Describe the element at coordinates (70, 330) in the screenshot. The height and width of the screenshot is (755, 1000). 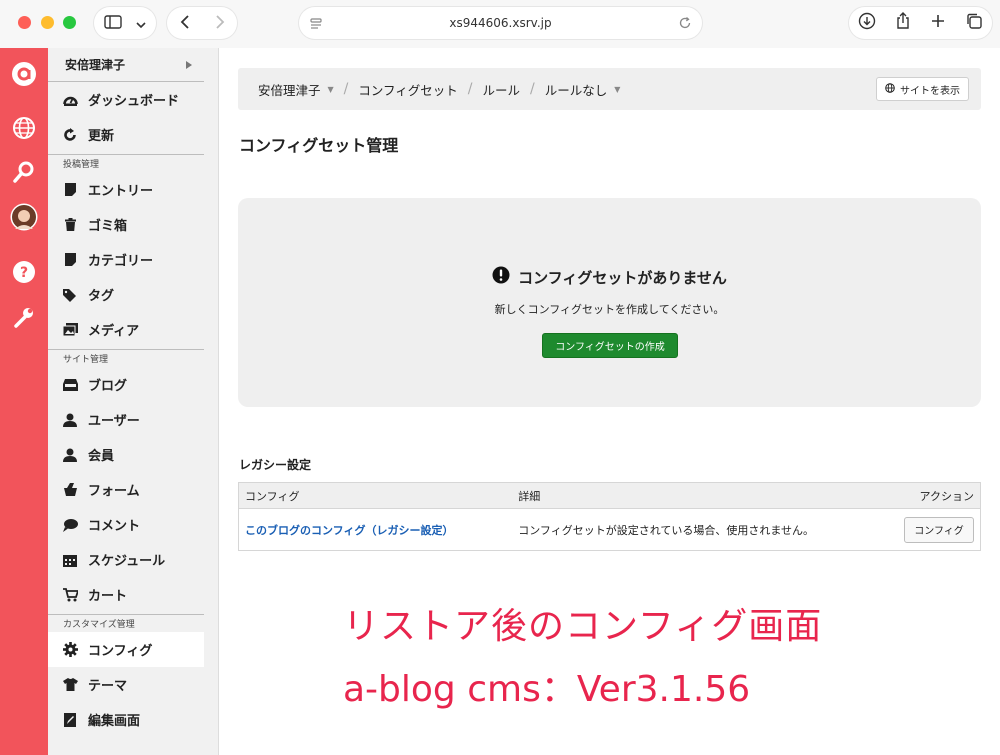
I see `media-icon` at that location.